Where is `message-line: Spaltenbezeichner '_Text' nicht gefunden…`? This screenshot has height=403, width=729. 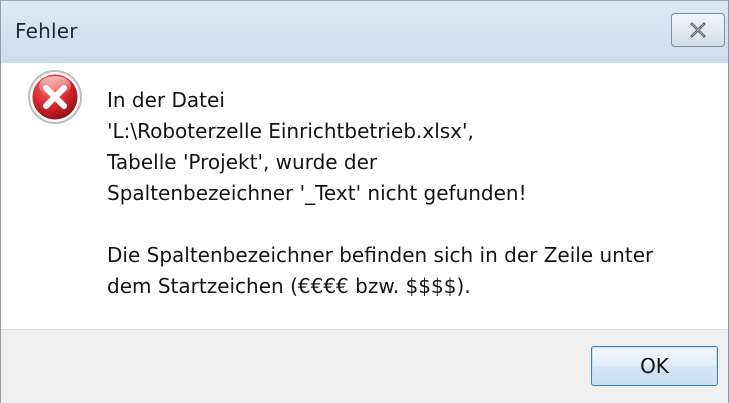
message-line: Spaltenbezeichner '_Text' nicht gefunden… is located at coordinates (317, 193).